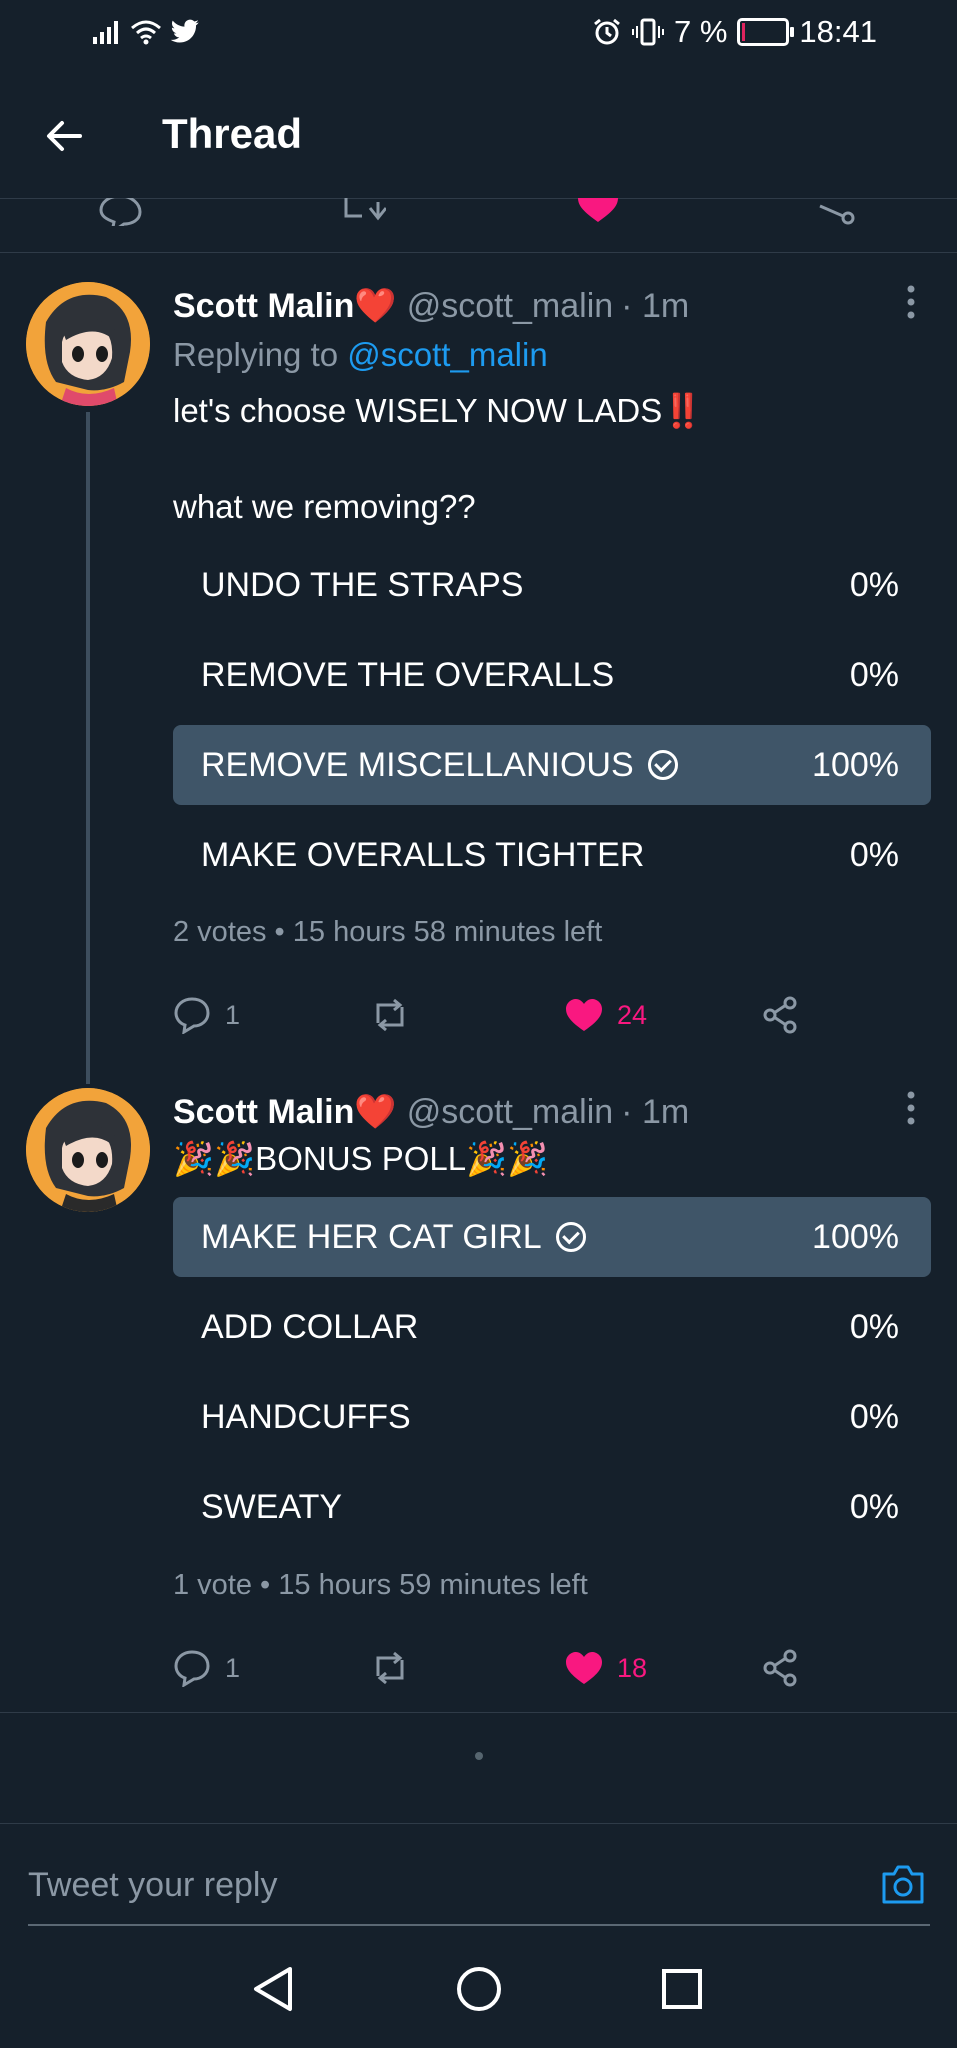  I want to click on poll-option-label: REMOVE THE OVERALLS, so click(408, 674).